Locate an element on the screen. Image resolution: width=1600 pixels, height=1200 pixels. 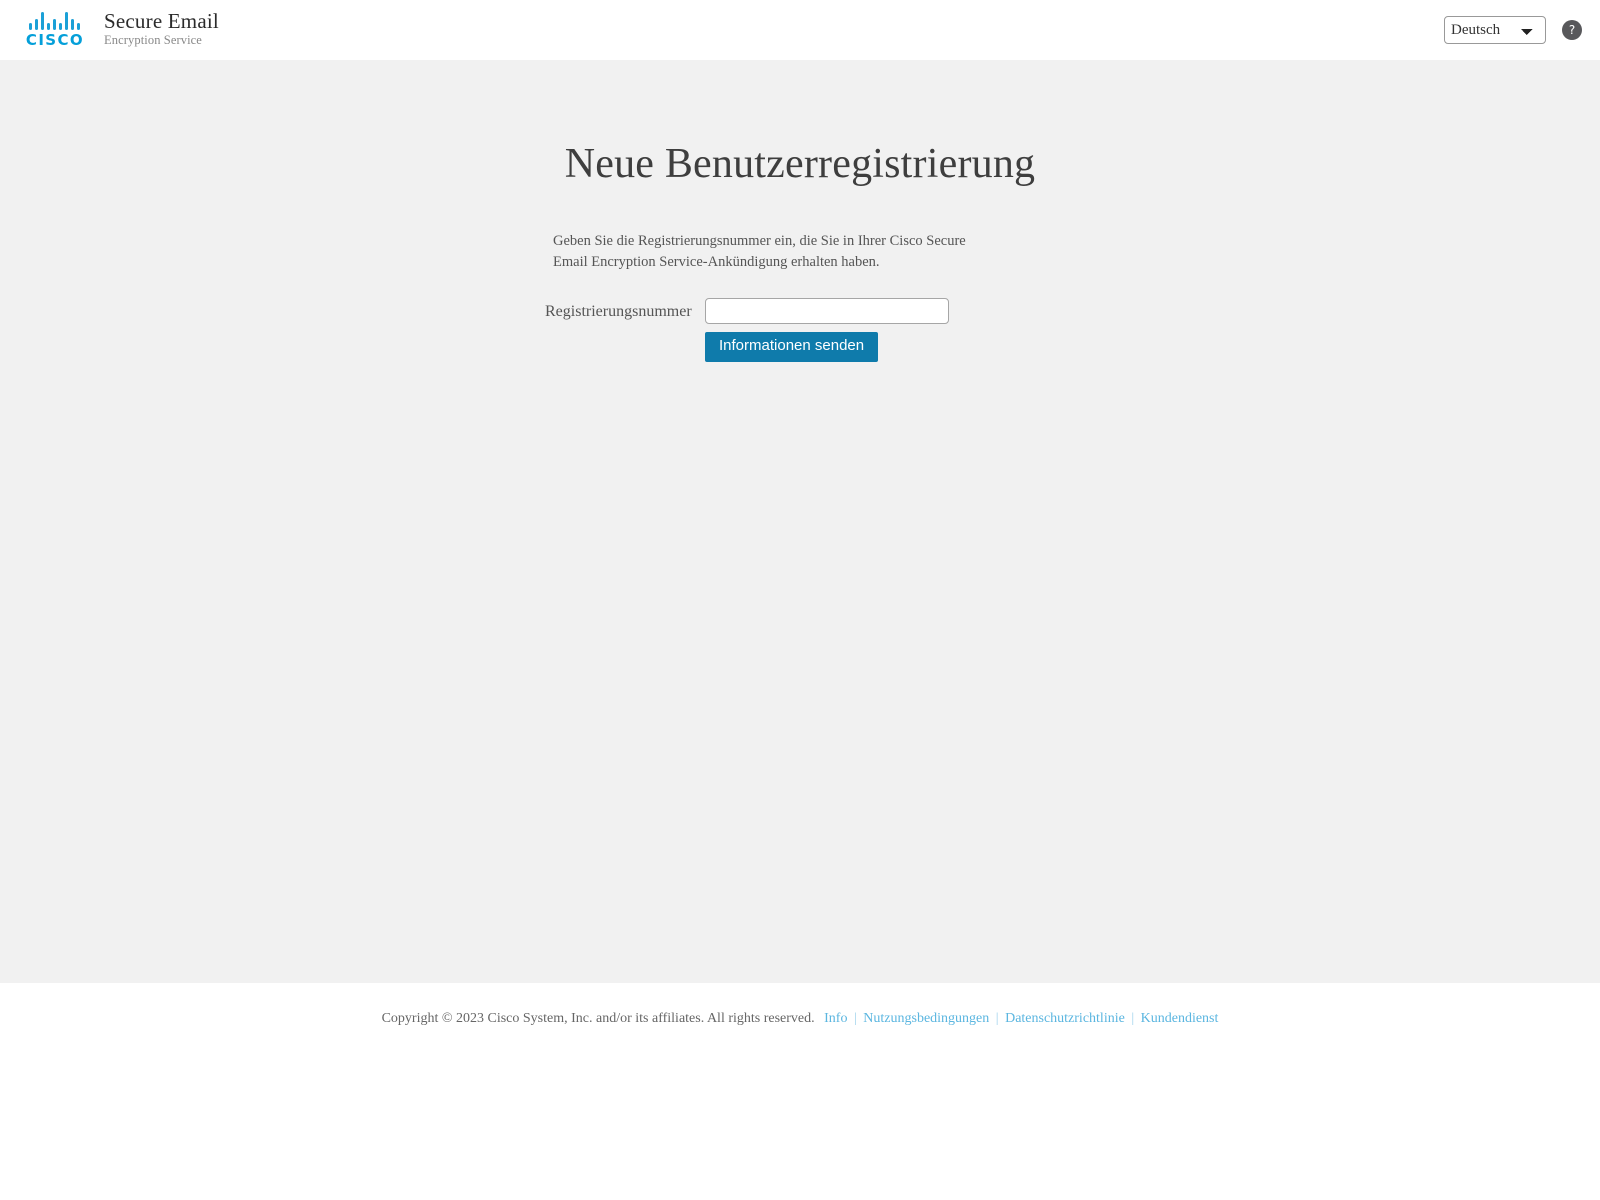
cisco-bars-icon is located at coordinates (54, 20).